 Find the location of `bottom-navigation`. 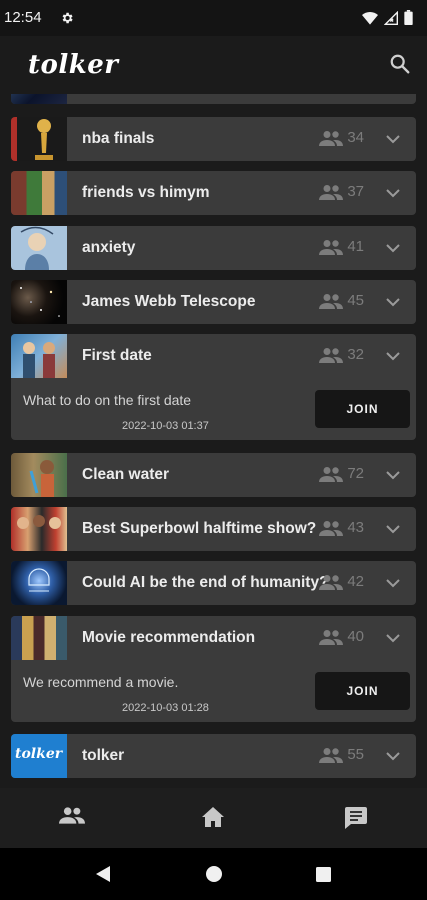

bottom-navigation is located at coordinates (213, 818).